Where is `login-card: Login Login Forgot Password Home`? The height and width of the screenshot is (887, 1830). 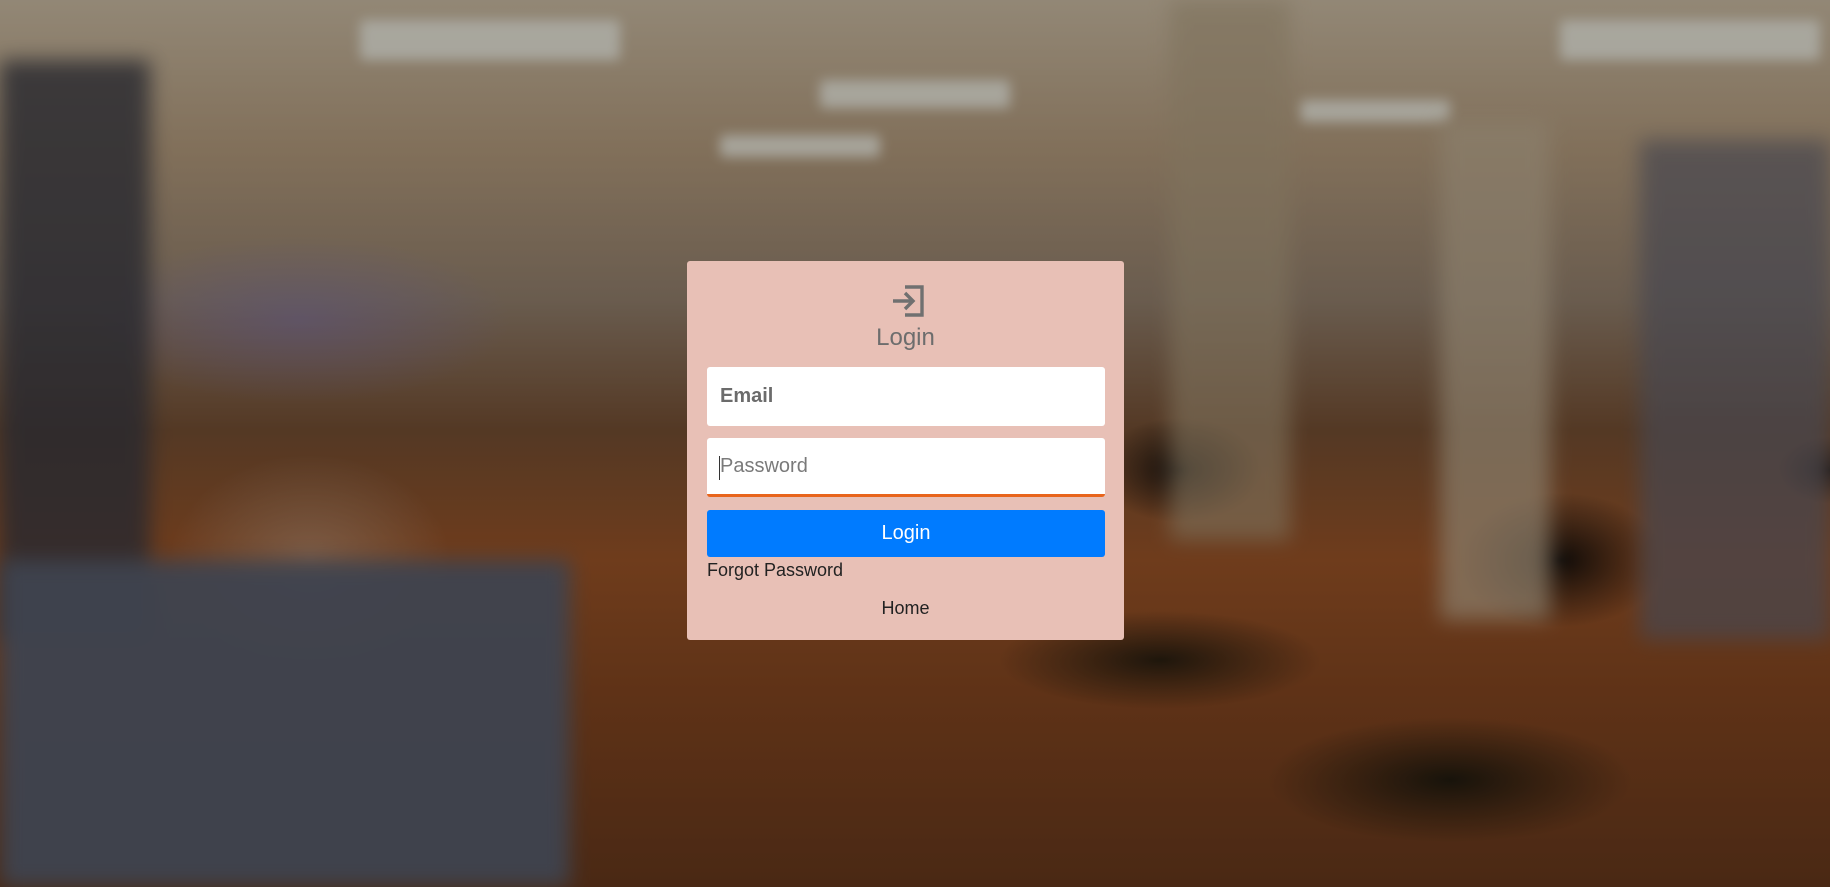
login-card: Login Login Forgot Password Home is located at coordinates (905, 450).